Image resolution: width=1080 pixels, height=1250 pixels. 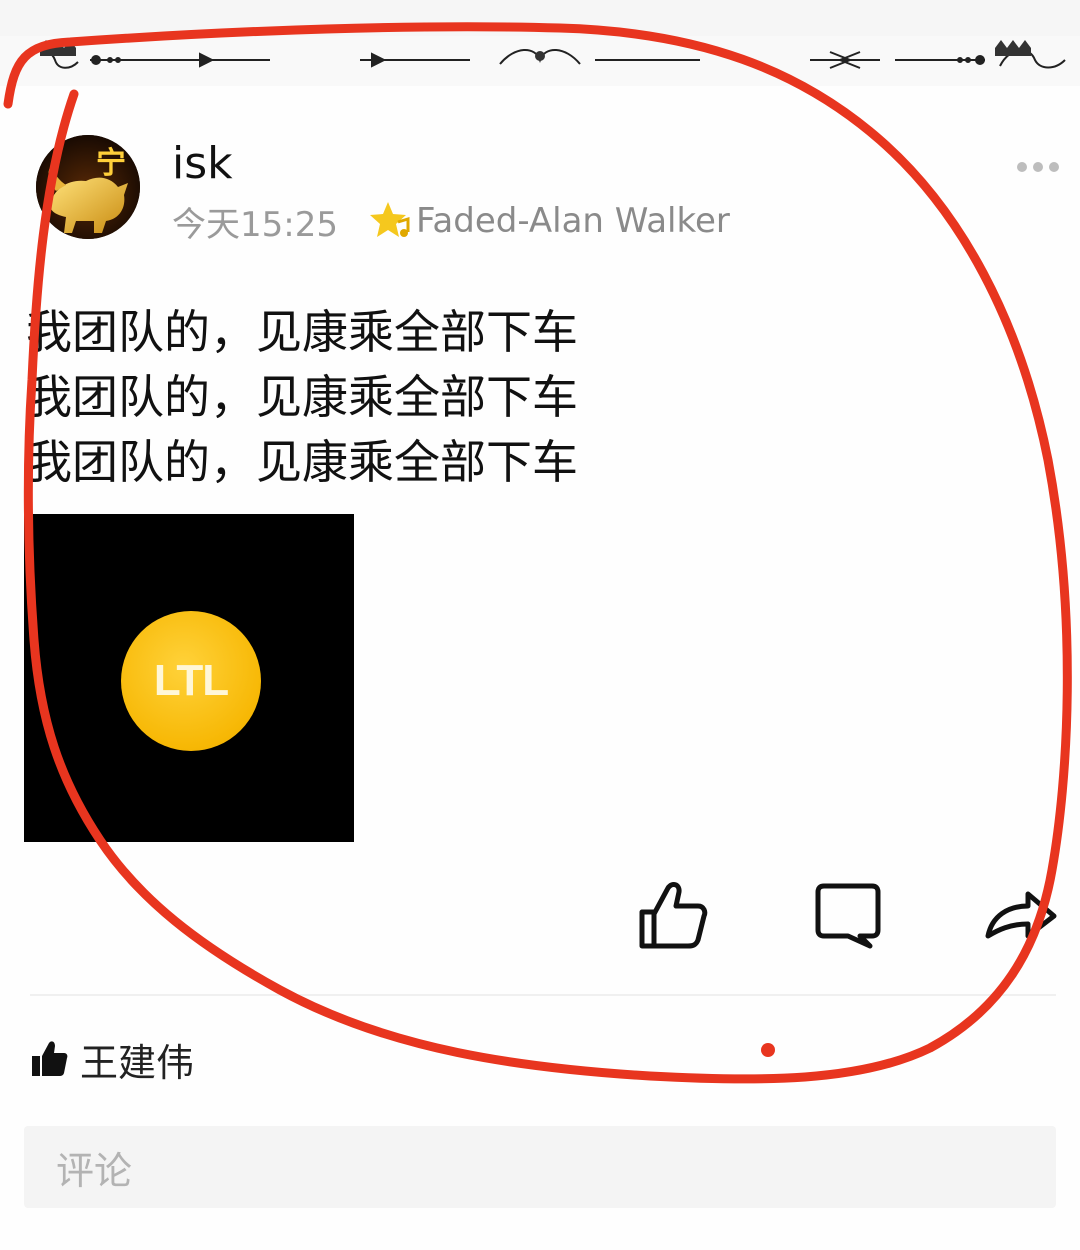 What do you see at coordinates (543, 995) in the screenshot?
I see `divider` at bounding box center [543, 995].